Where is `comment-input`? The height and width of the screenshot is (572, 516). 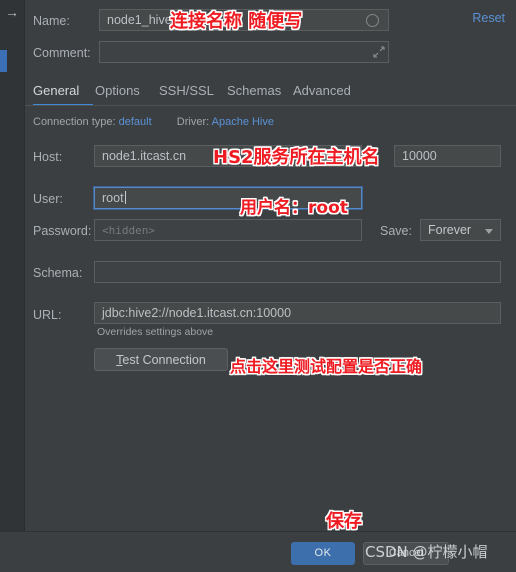 comment-input is located at coordinates (244, 52).